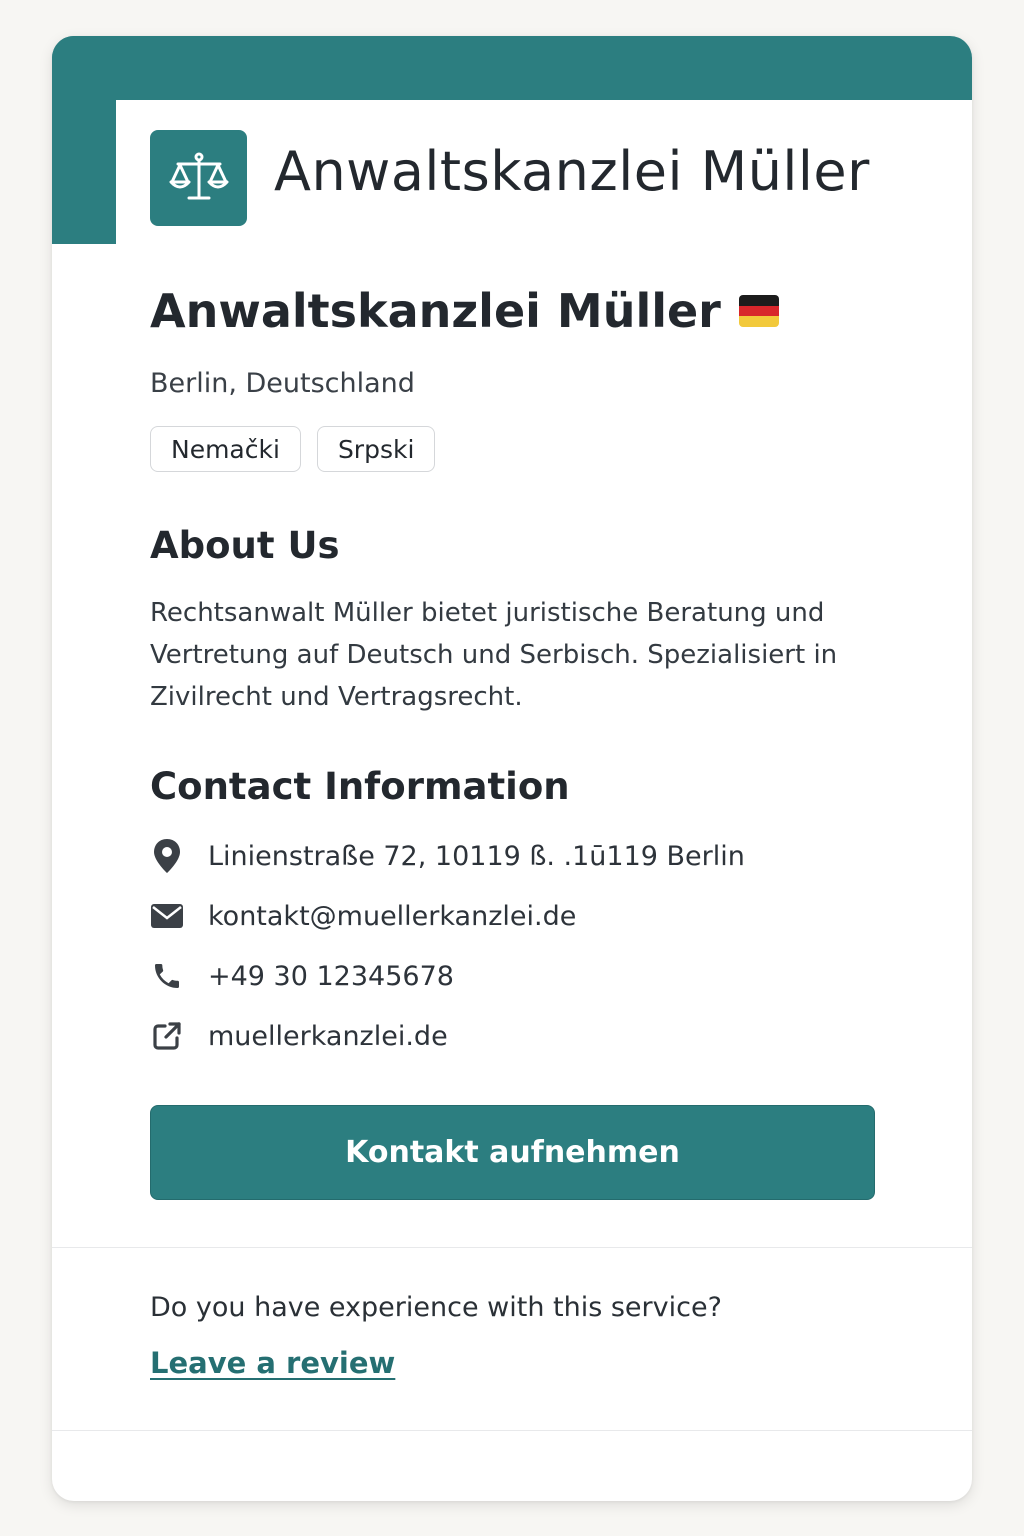 The width and height of the screenshot is (1024, 1536). I want to click on germany-flag-icon, so click(758, 311).